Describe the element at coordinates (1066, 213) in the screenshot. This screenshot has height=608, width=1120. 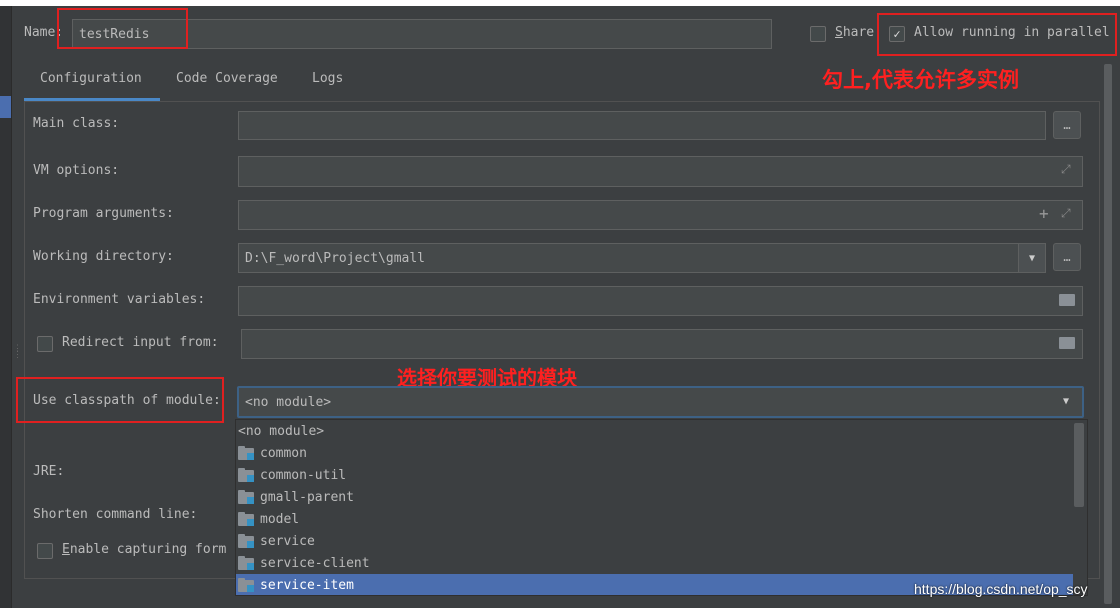
I see `expand-program-arguments-icon: ⤢` at that location.